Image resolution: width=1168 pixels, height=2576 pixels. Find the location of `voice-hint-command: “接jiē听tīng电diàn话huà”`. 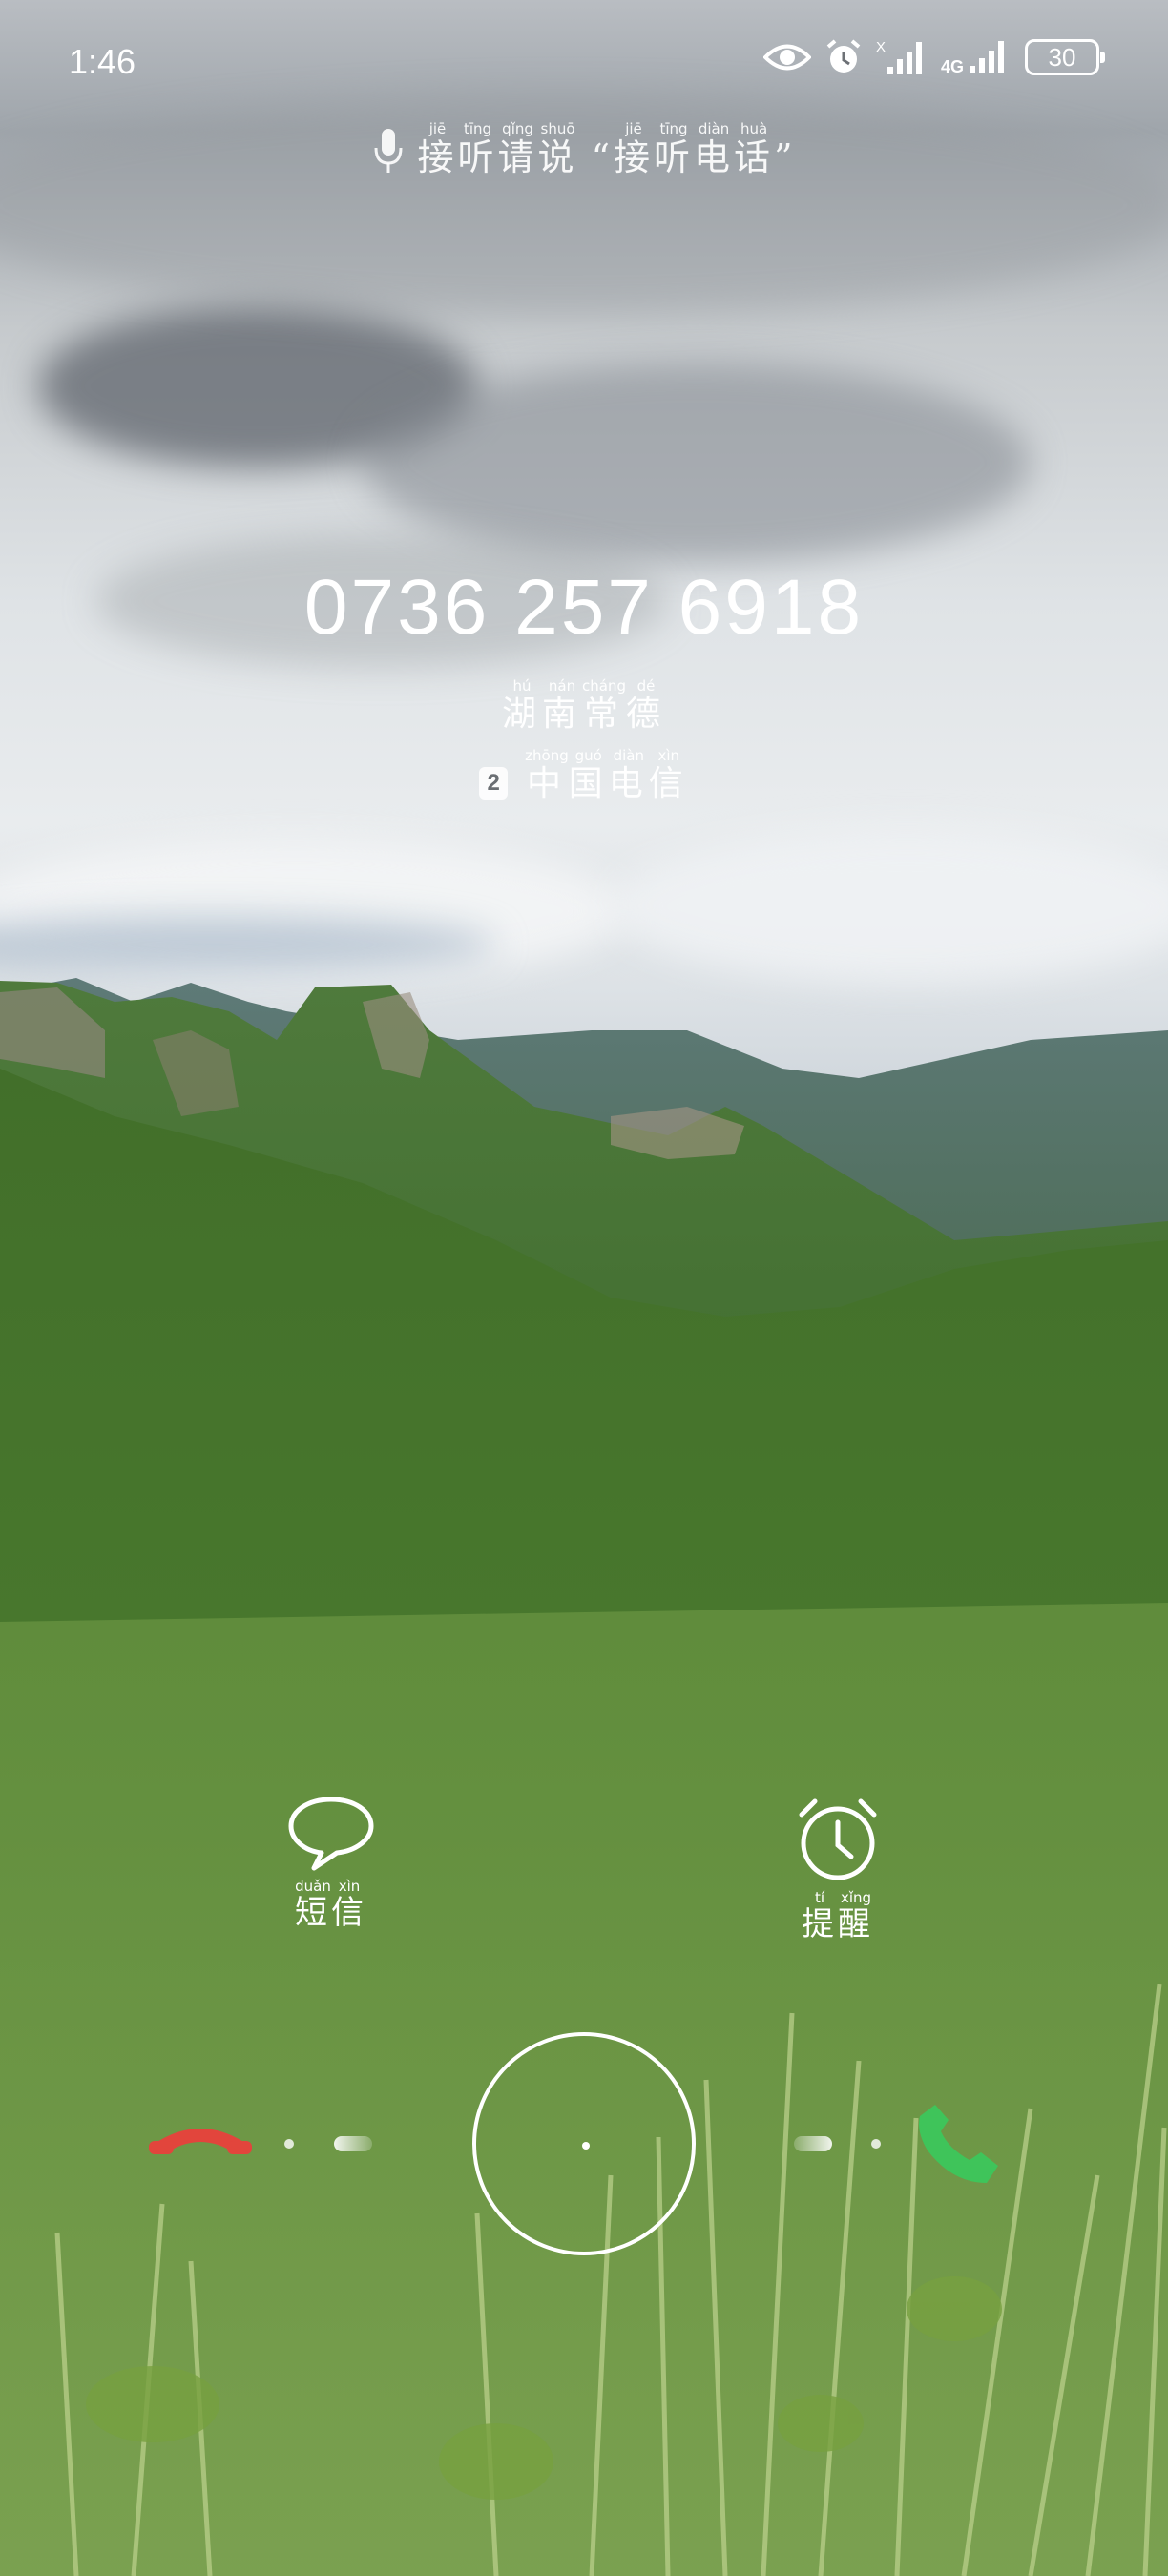

voice-hint-command: “接jiē听tīng电diàn话huà” is located at coordinates (694, 149).